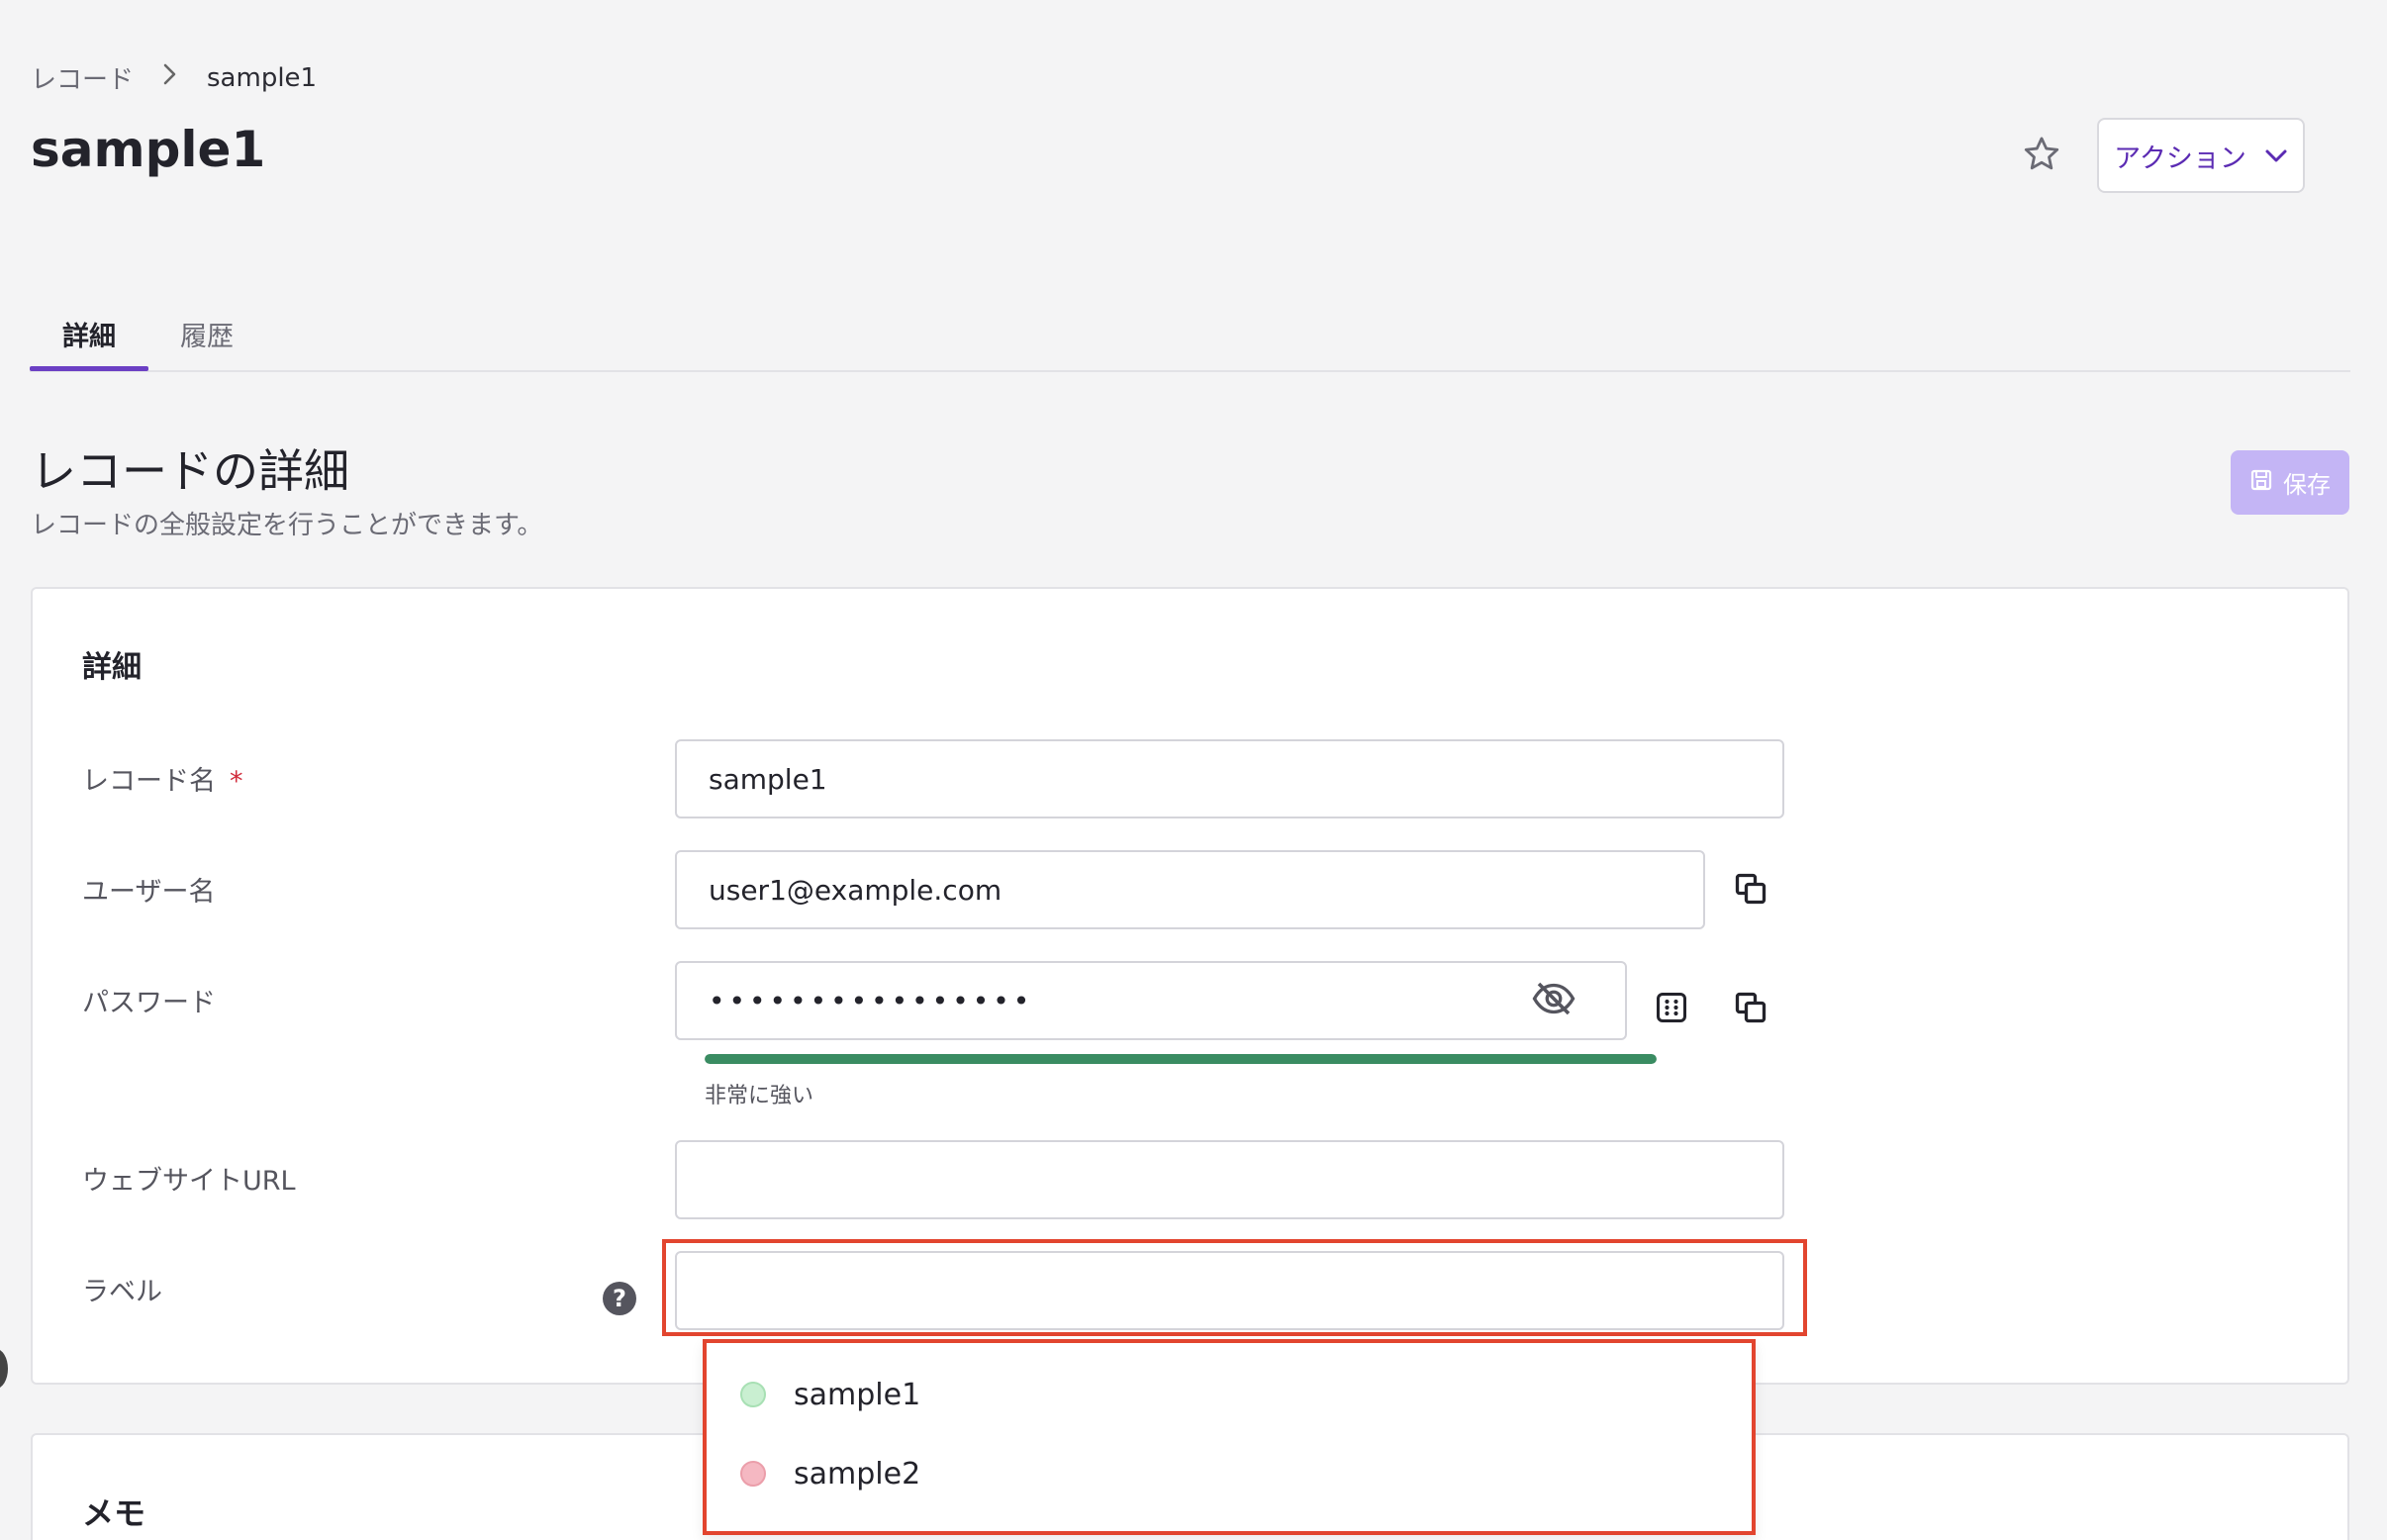 The width and height of the screenshot is (2387, 1540). Describe the element at coordinates (2261, 483) in the screenshot. I see `save-icon` at that location.